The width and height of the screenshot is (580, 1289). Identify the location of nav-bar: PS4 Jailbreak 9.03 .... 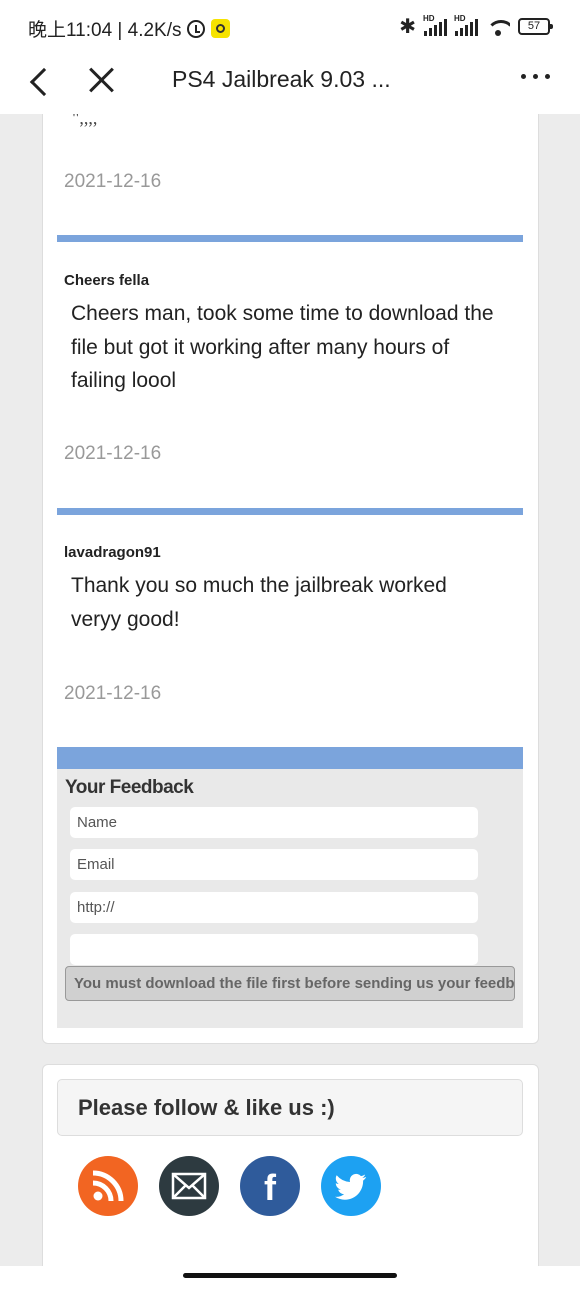
(290, 83).